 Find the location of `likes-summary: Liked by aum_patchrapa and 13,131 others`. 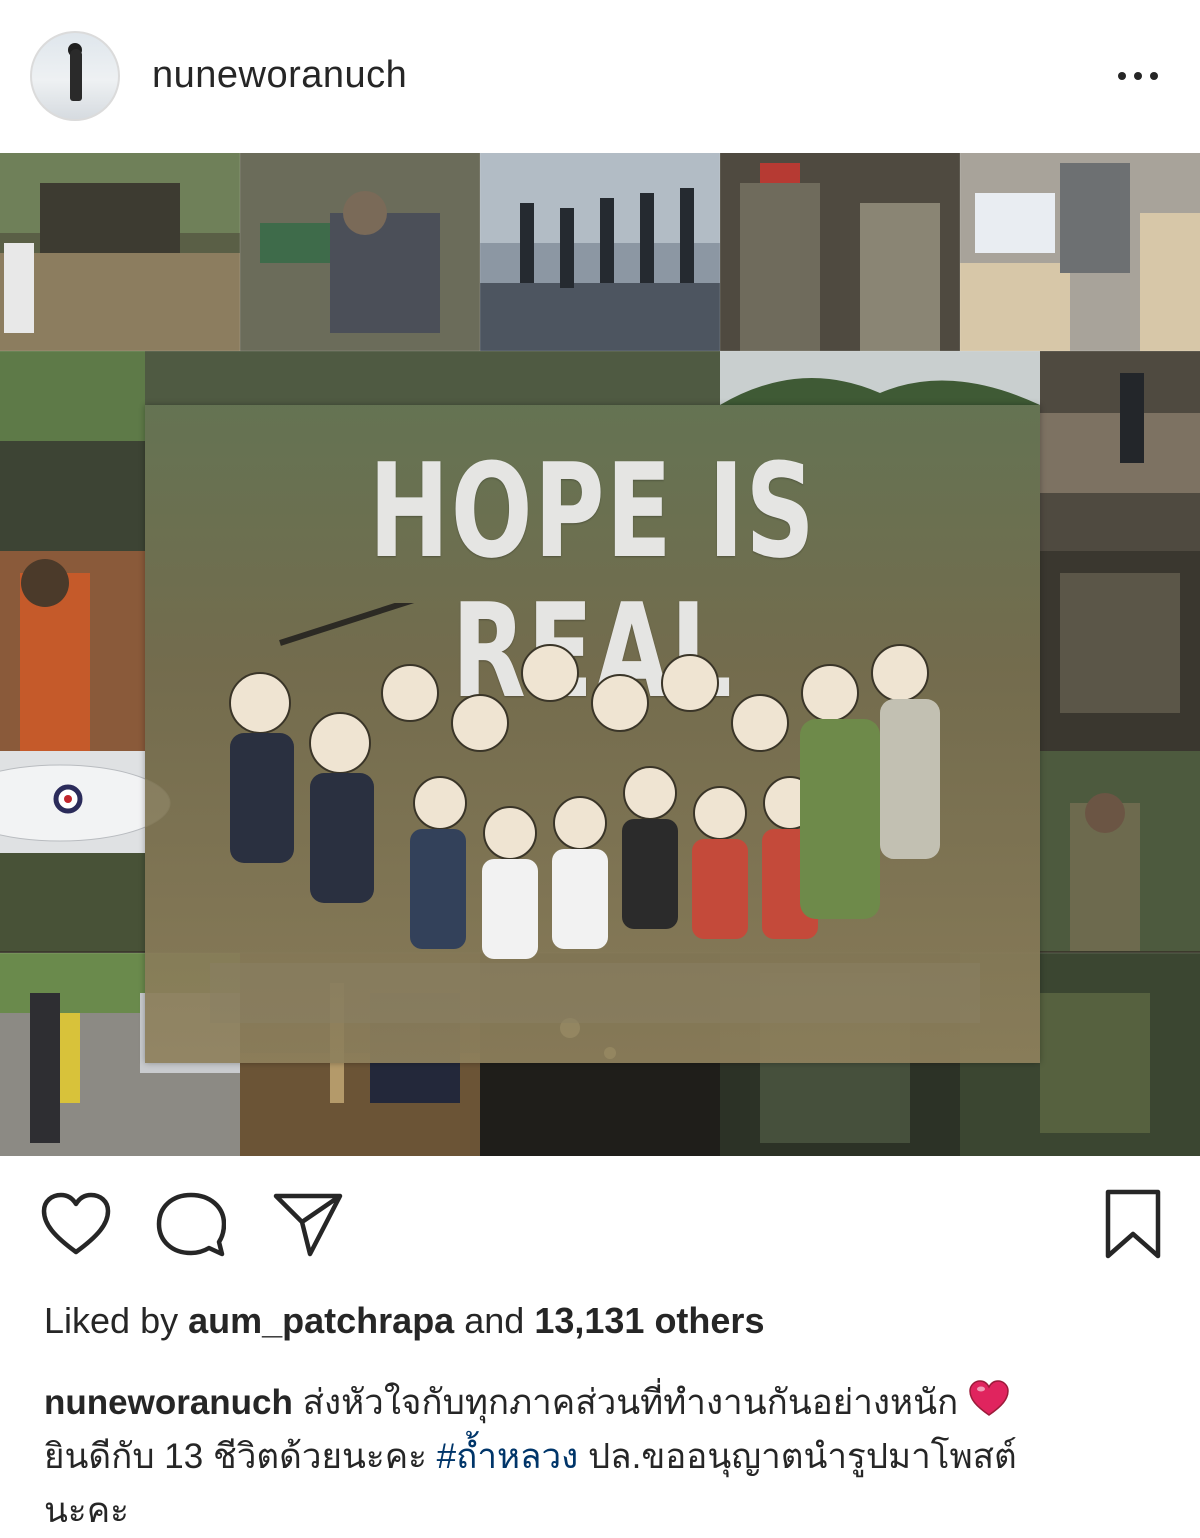

likes-summary: Liked by aum_patchrapa and 13,131 others is located at coordinates (404, 1321).